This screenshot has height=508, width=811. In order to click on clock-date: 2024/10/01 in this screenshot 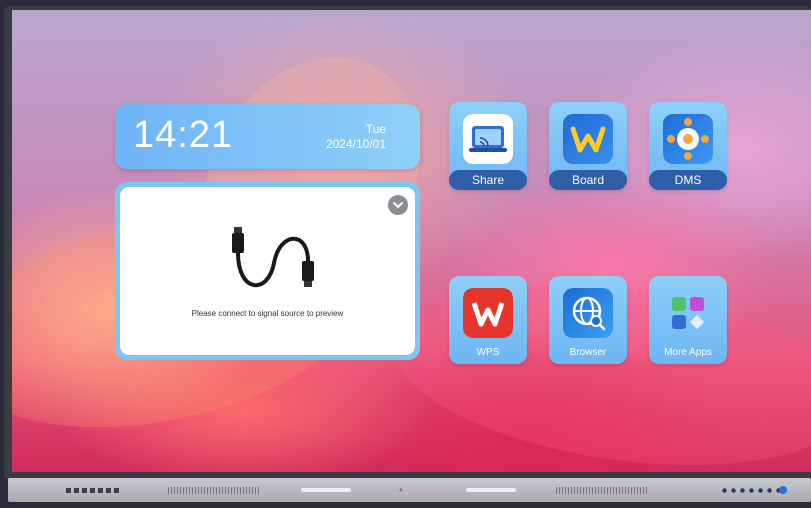, I will do `click(355, 144)`.